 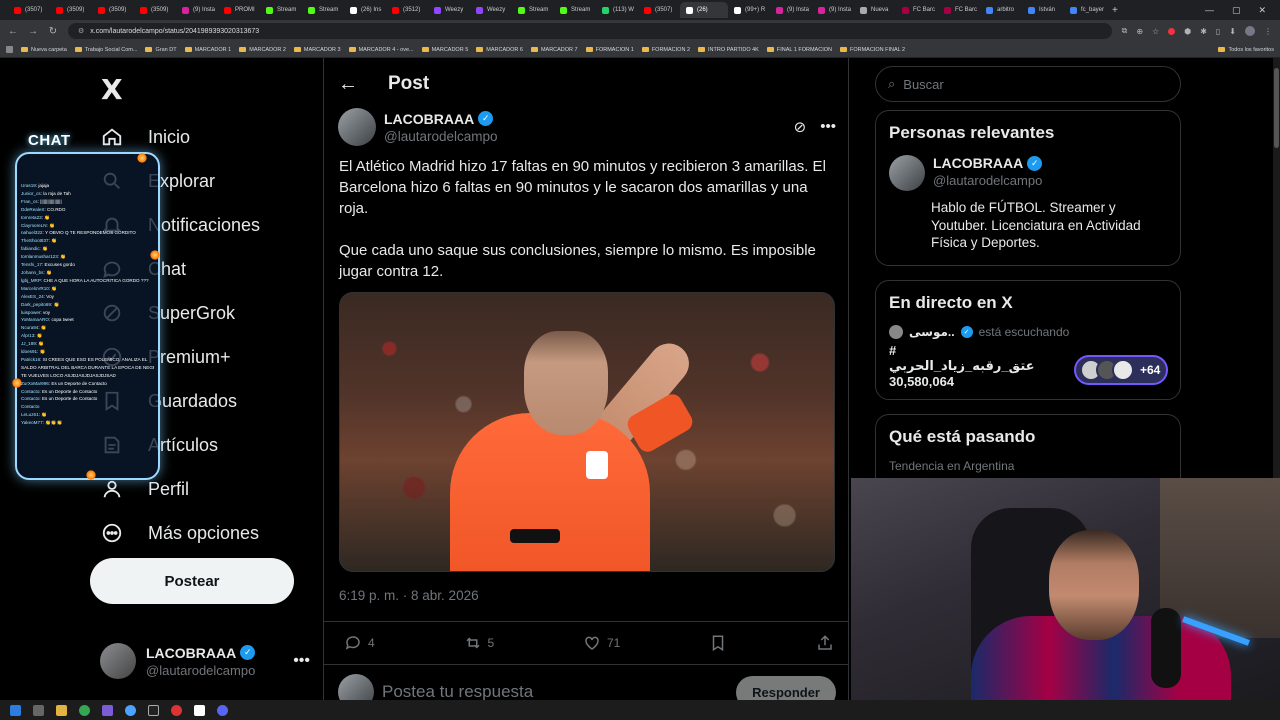 I want to click on bookmark-item: INTRO PARTIDO 4K, so click(x=728, y=50).